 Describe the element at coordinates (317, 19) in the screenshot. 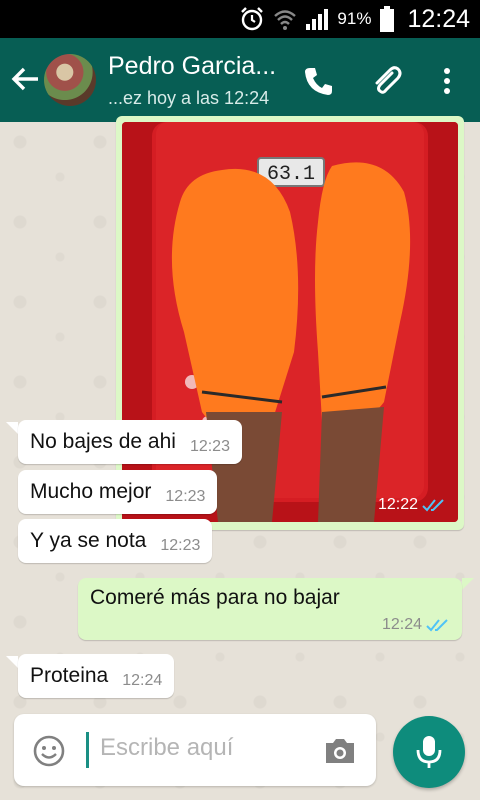

I see `signal-icon` at that location.